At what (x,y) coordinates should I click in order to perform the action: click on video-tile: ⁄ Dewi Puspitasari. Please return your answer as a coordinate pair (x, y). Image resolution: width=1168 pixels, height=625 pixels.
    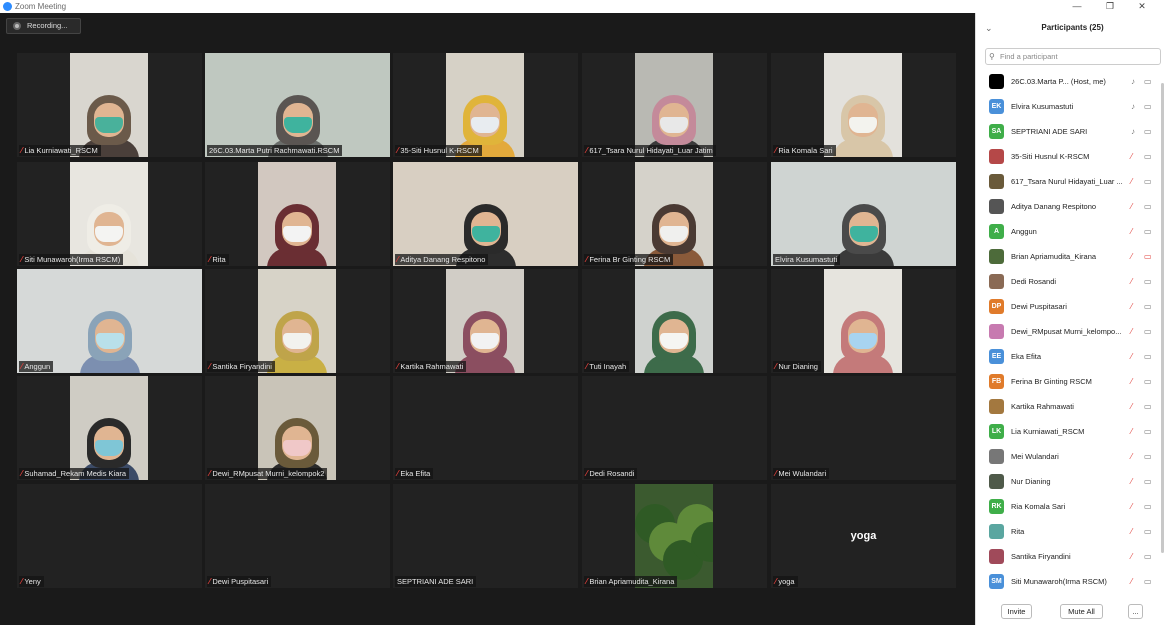
    Looking at the image, I should click on (297, 536).